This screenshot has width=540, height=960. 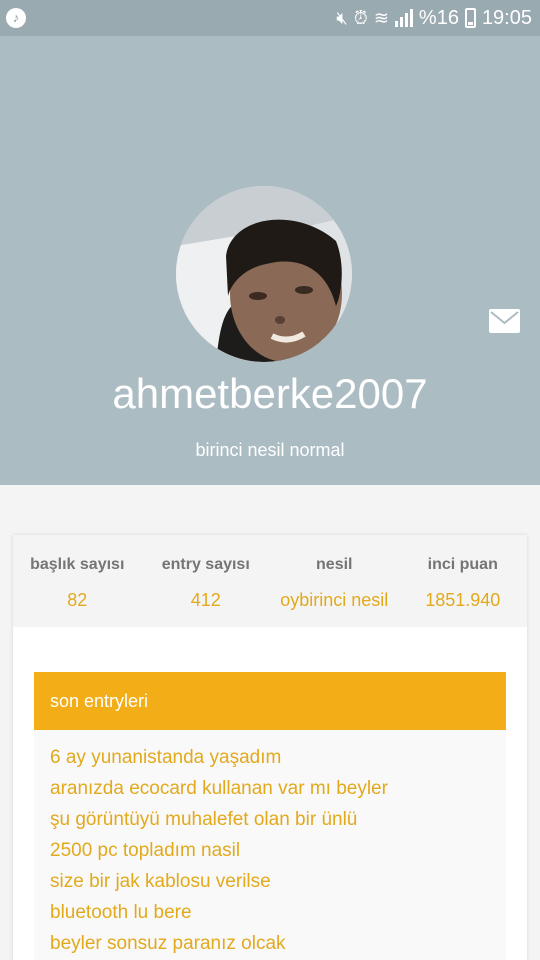 I want to click on user-generation-label: birinci nesil normal, so click(x=270, y=450).